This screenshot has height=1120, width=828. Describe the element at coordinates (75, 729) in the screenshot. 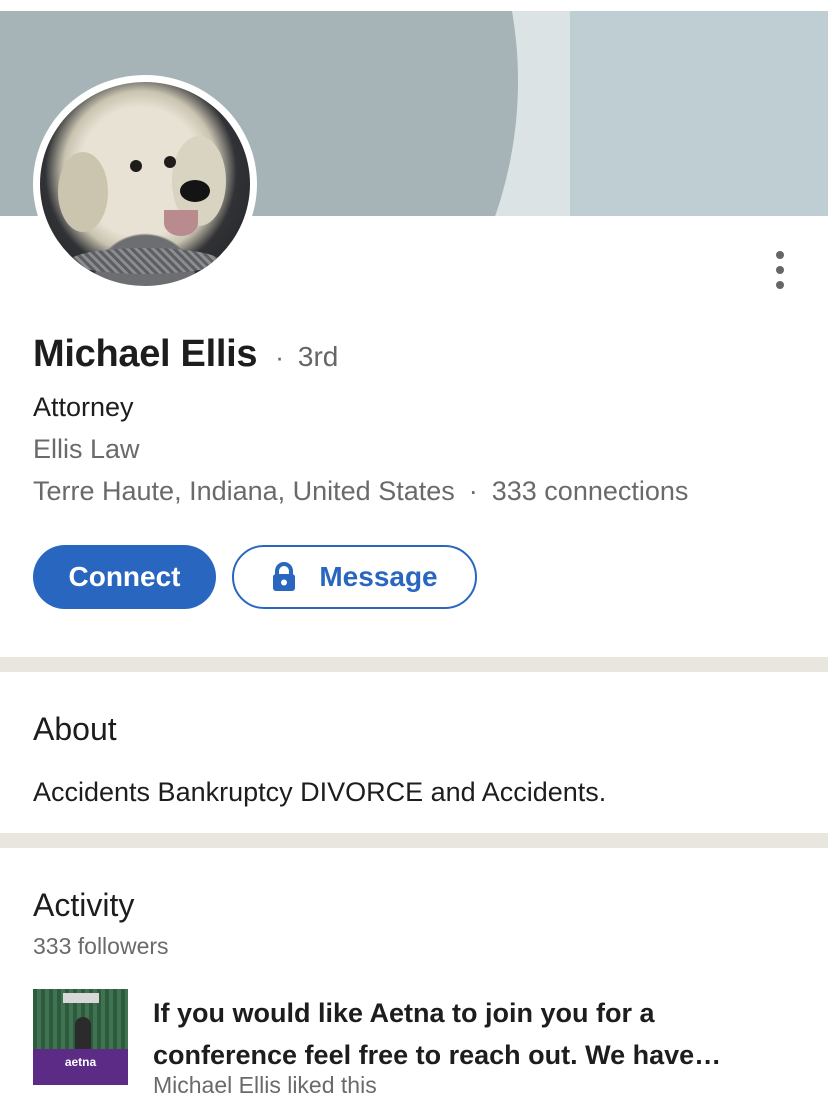

I see `about-title: About` at that location.